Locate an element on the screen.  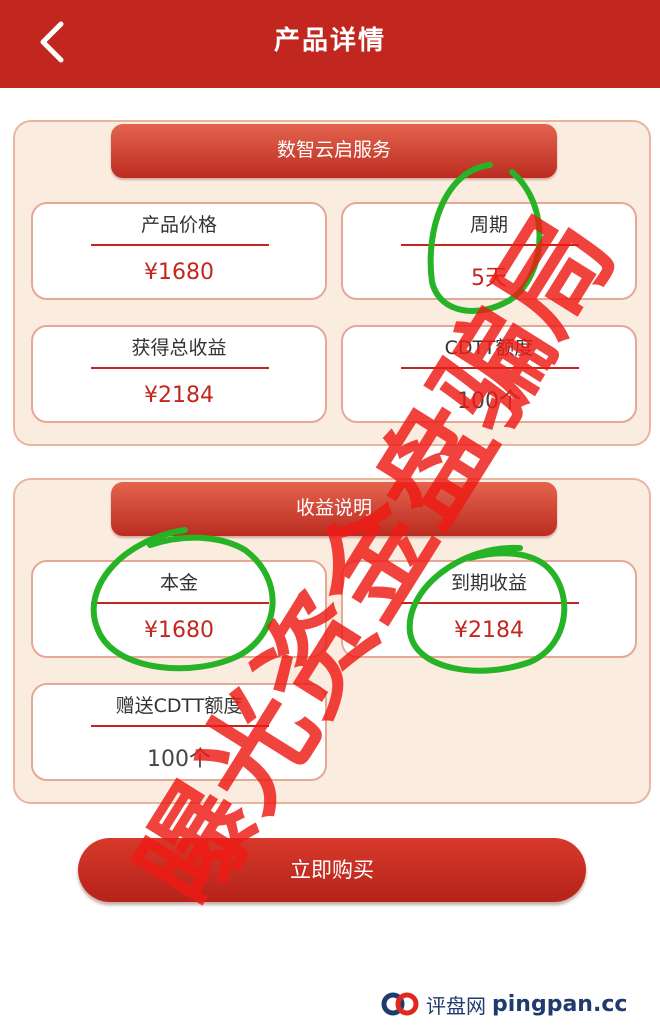
site-name-en: pingpan.cc is located at coordinates (560, 1004).